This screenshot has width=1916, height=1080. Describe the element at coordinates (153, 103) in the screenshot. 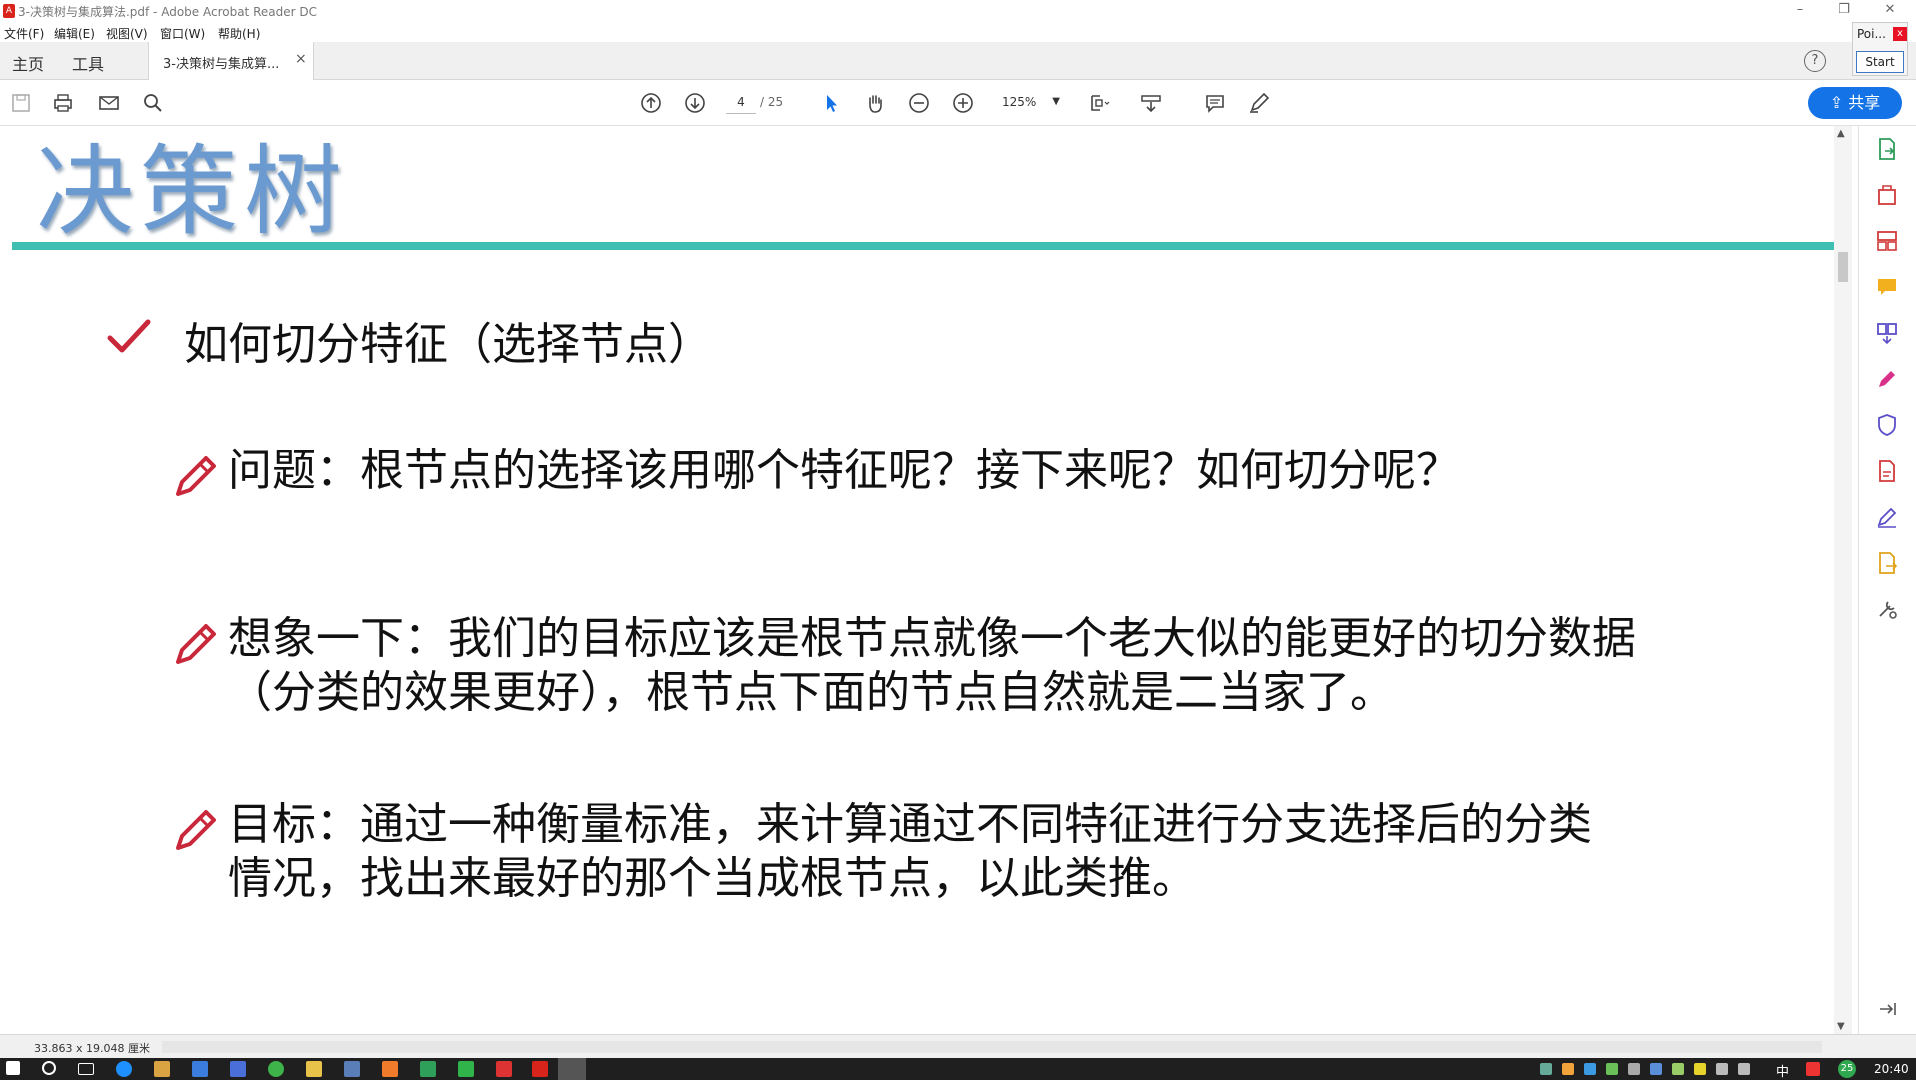

I see `search-icon` at that location.